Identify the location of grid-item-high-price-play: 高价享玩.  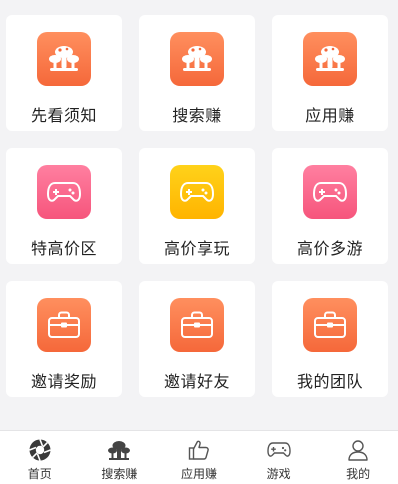
(197, 206).